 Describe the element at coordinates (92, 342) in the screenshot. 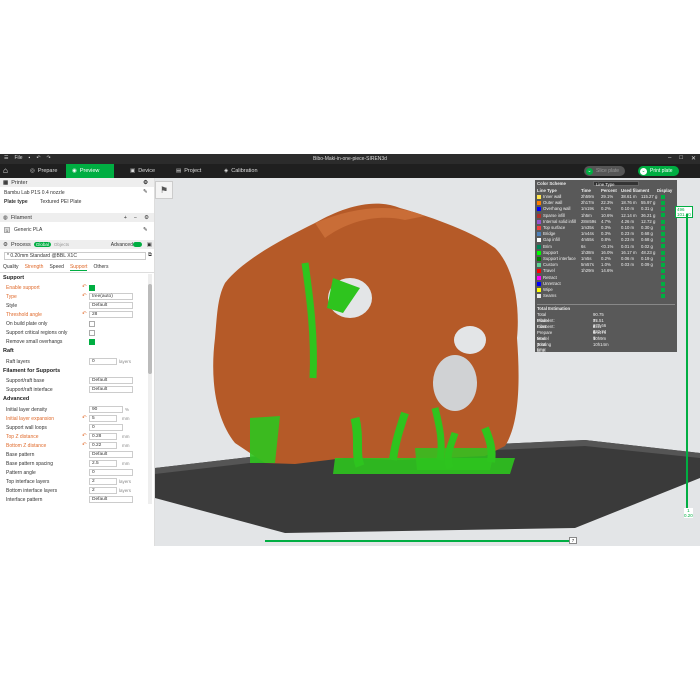

I see `remove-overhangs-checkbox` at that location.